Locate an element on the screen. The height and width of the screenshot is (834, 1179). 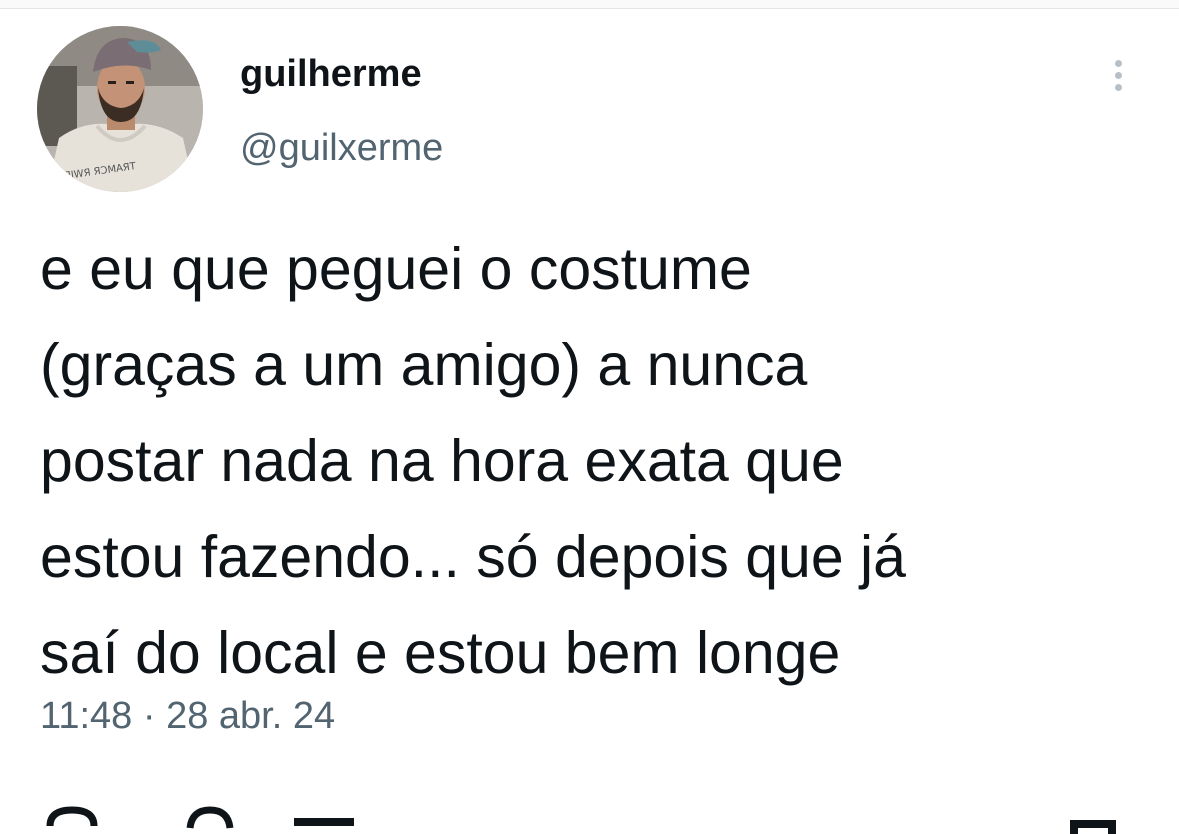
more-options-button is located at coordinates (1118, 75).